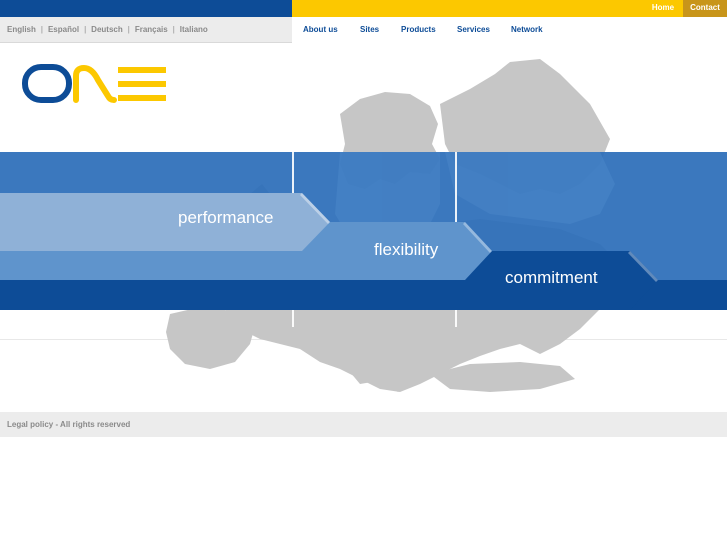 This screenshot has height=545, width=727. What do you see at coordinates (418, 30) in the screenshot?
I see `nav-products: Products` at bounding box center [418, 30].